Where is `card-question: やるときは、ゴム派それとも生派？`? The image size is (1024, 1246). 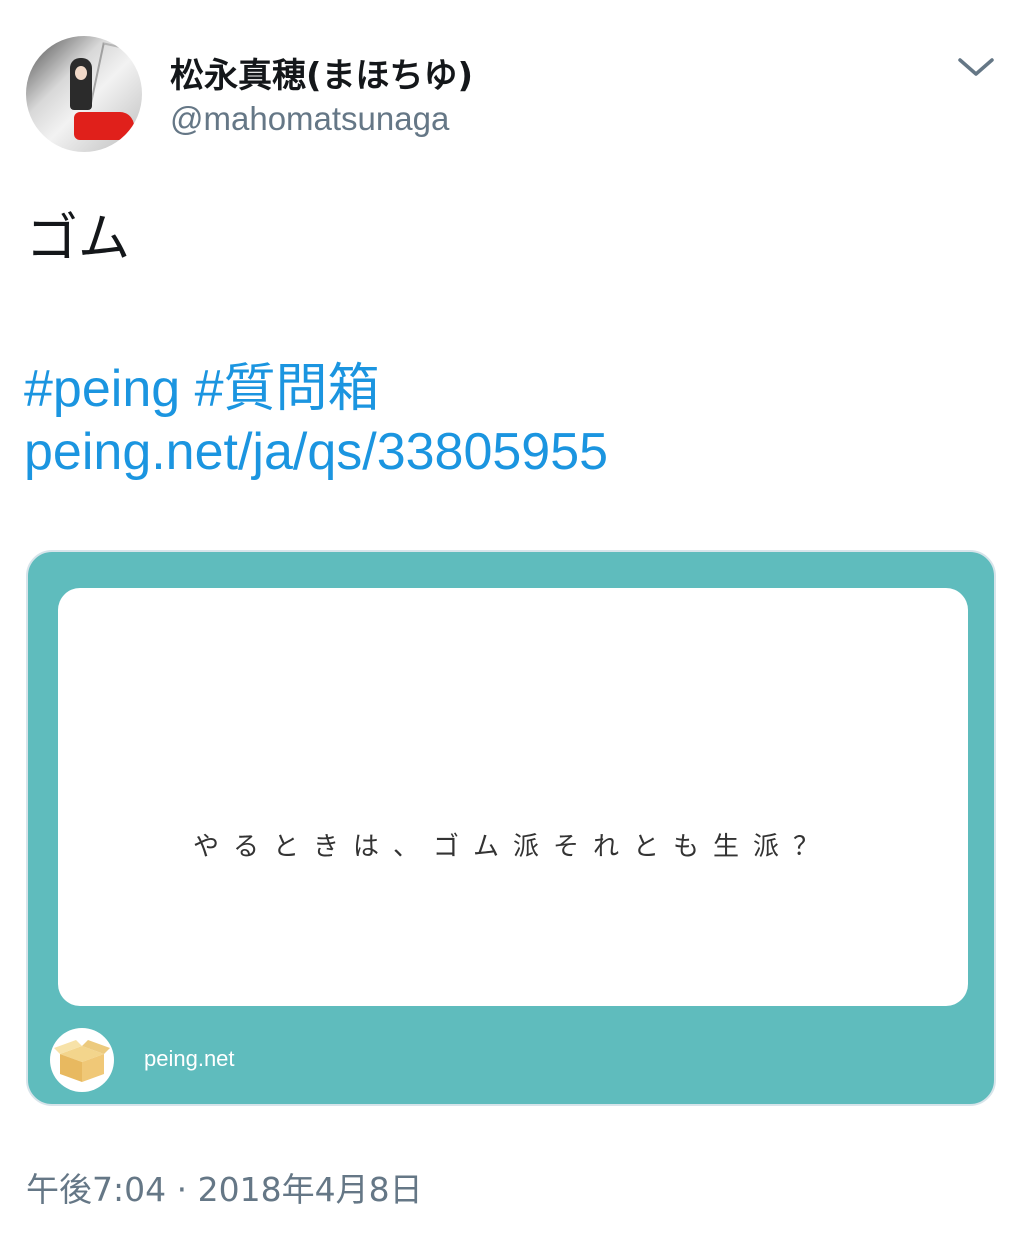
card-question: やるときは、ゴム派それとも生派？ is located at coordinates (512, 847).